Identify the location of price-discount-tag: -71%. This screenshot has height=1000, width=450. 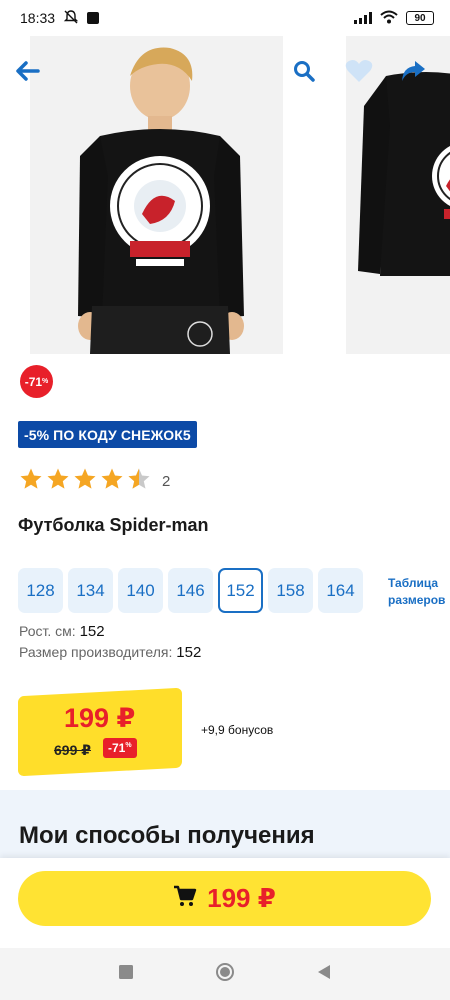
(120, 748).